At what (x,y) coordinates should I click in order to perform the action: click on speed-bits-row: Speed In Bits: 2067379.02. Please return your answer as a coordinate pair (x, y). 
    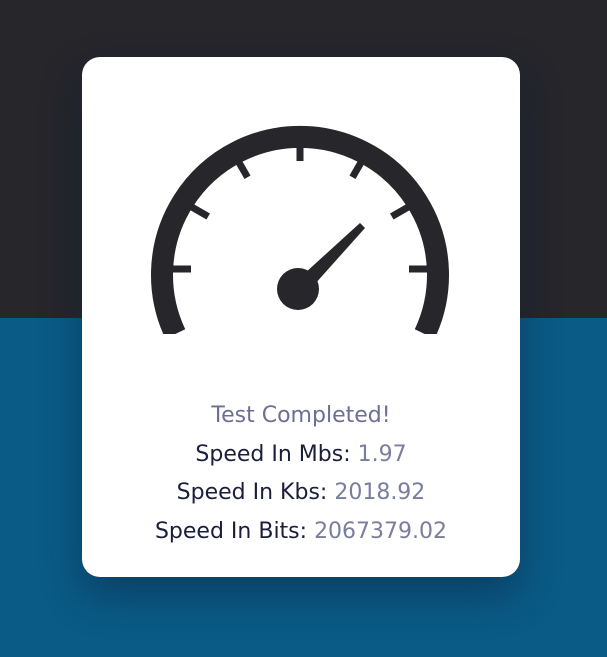
    Looking at the image, I should click on (301, 532).